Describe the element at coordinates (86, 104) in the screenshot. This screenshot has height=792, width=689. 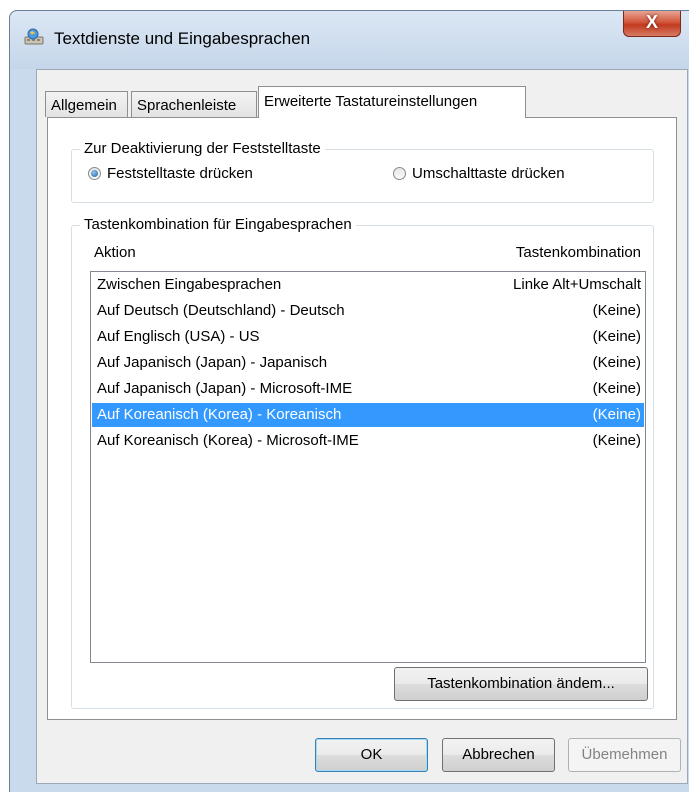
I see `tab-allgemein: Allgemein` at that location.